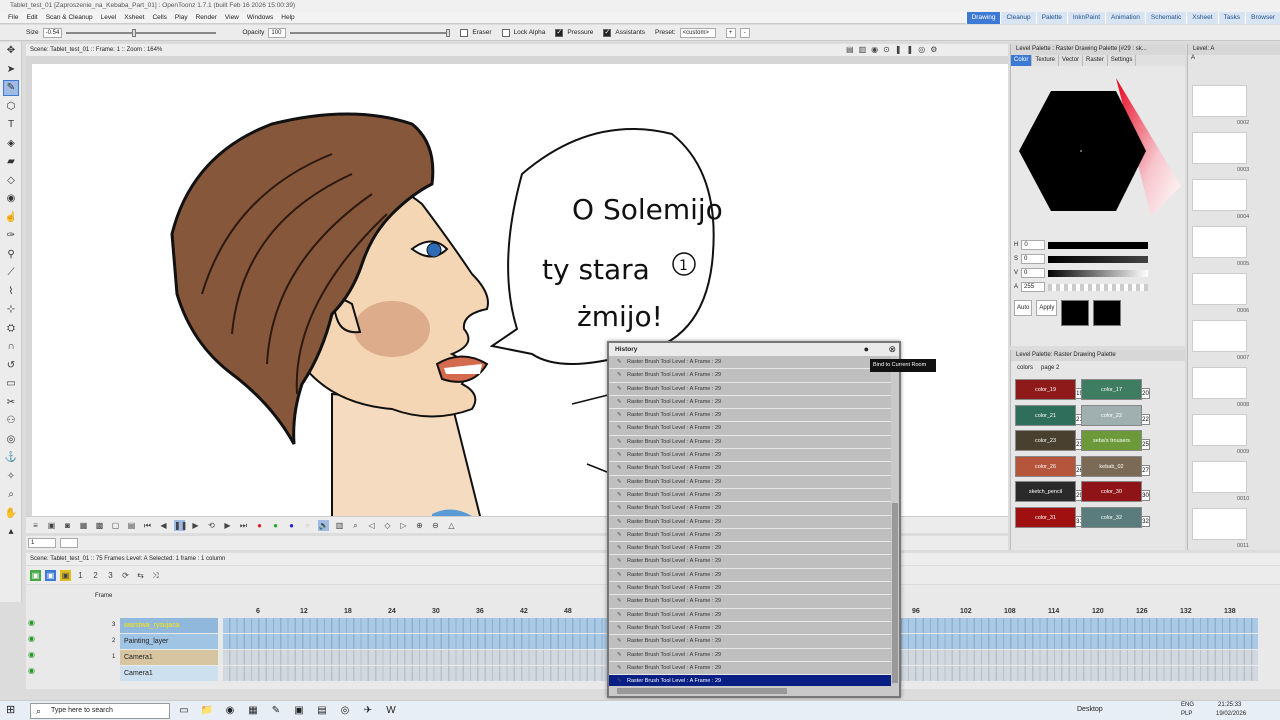  I want to click on prev-key-icon: ◁, so click(371, 525).